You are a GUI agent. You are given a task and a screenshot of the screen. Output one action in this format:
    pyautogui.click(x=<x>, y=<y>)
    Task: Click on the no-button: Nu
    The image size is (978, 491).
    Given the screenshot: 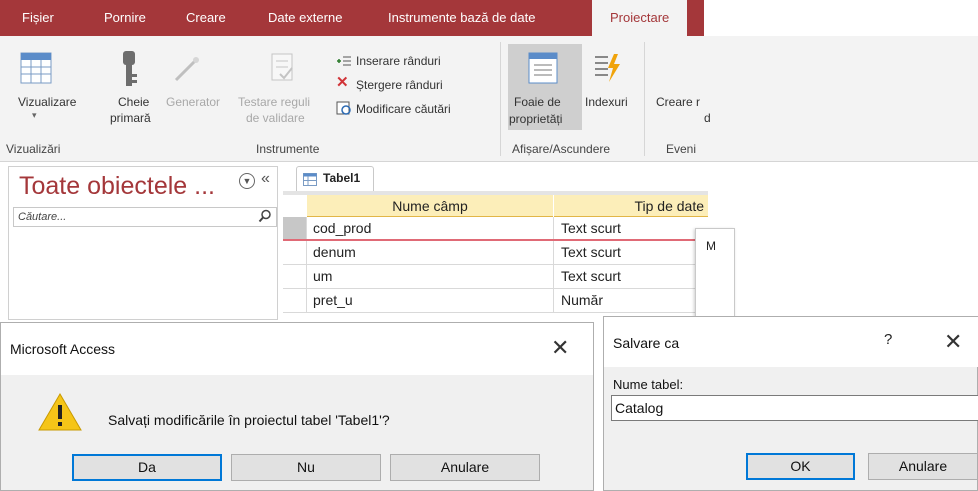 What is the action you would take?
    pyautogui.click(x=306, y=467)
    